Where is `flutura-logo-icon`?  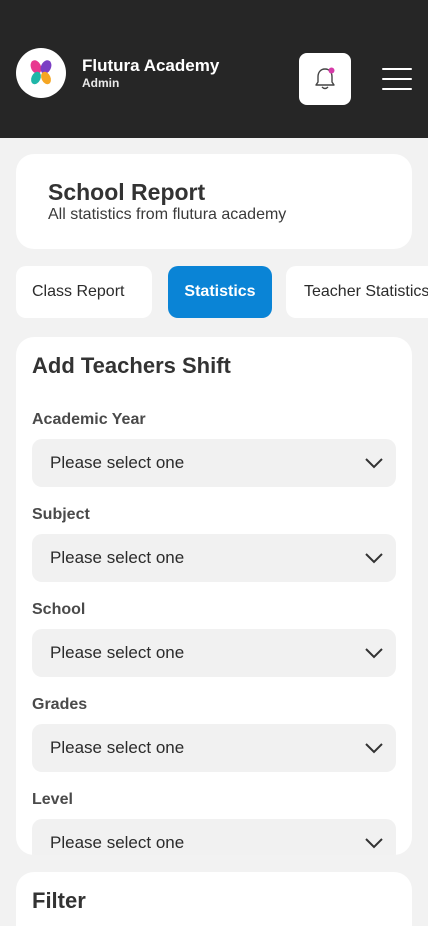 flutura-logo-icon is located at coordinates (41, 73).